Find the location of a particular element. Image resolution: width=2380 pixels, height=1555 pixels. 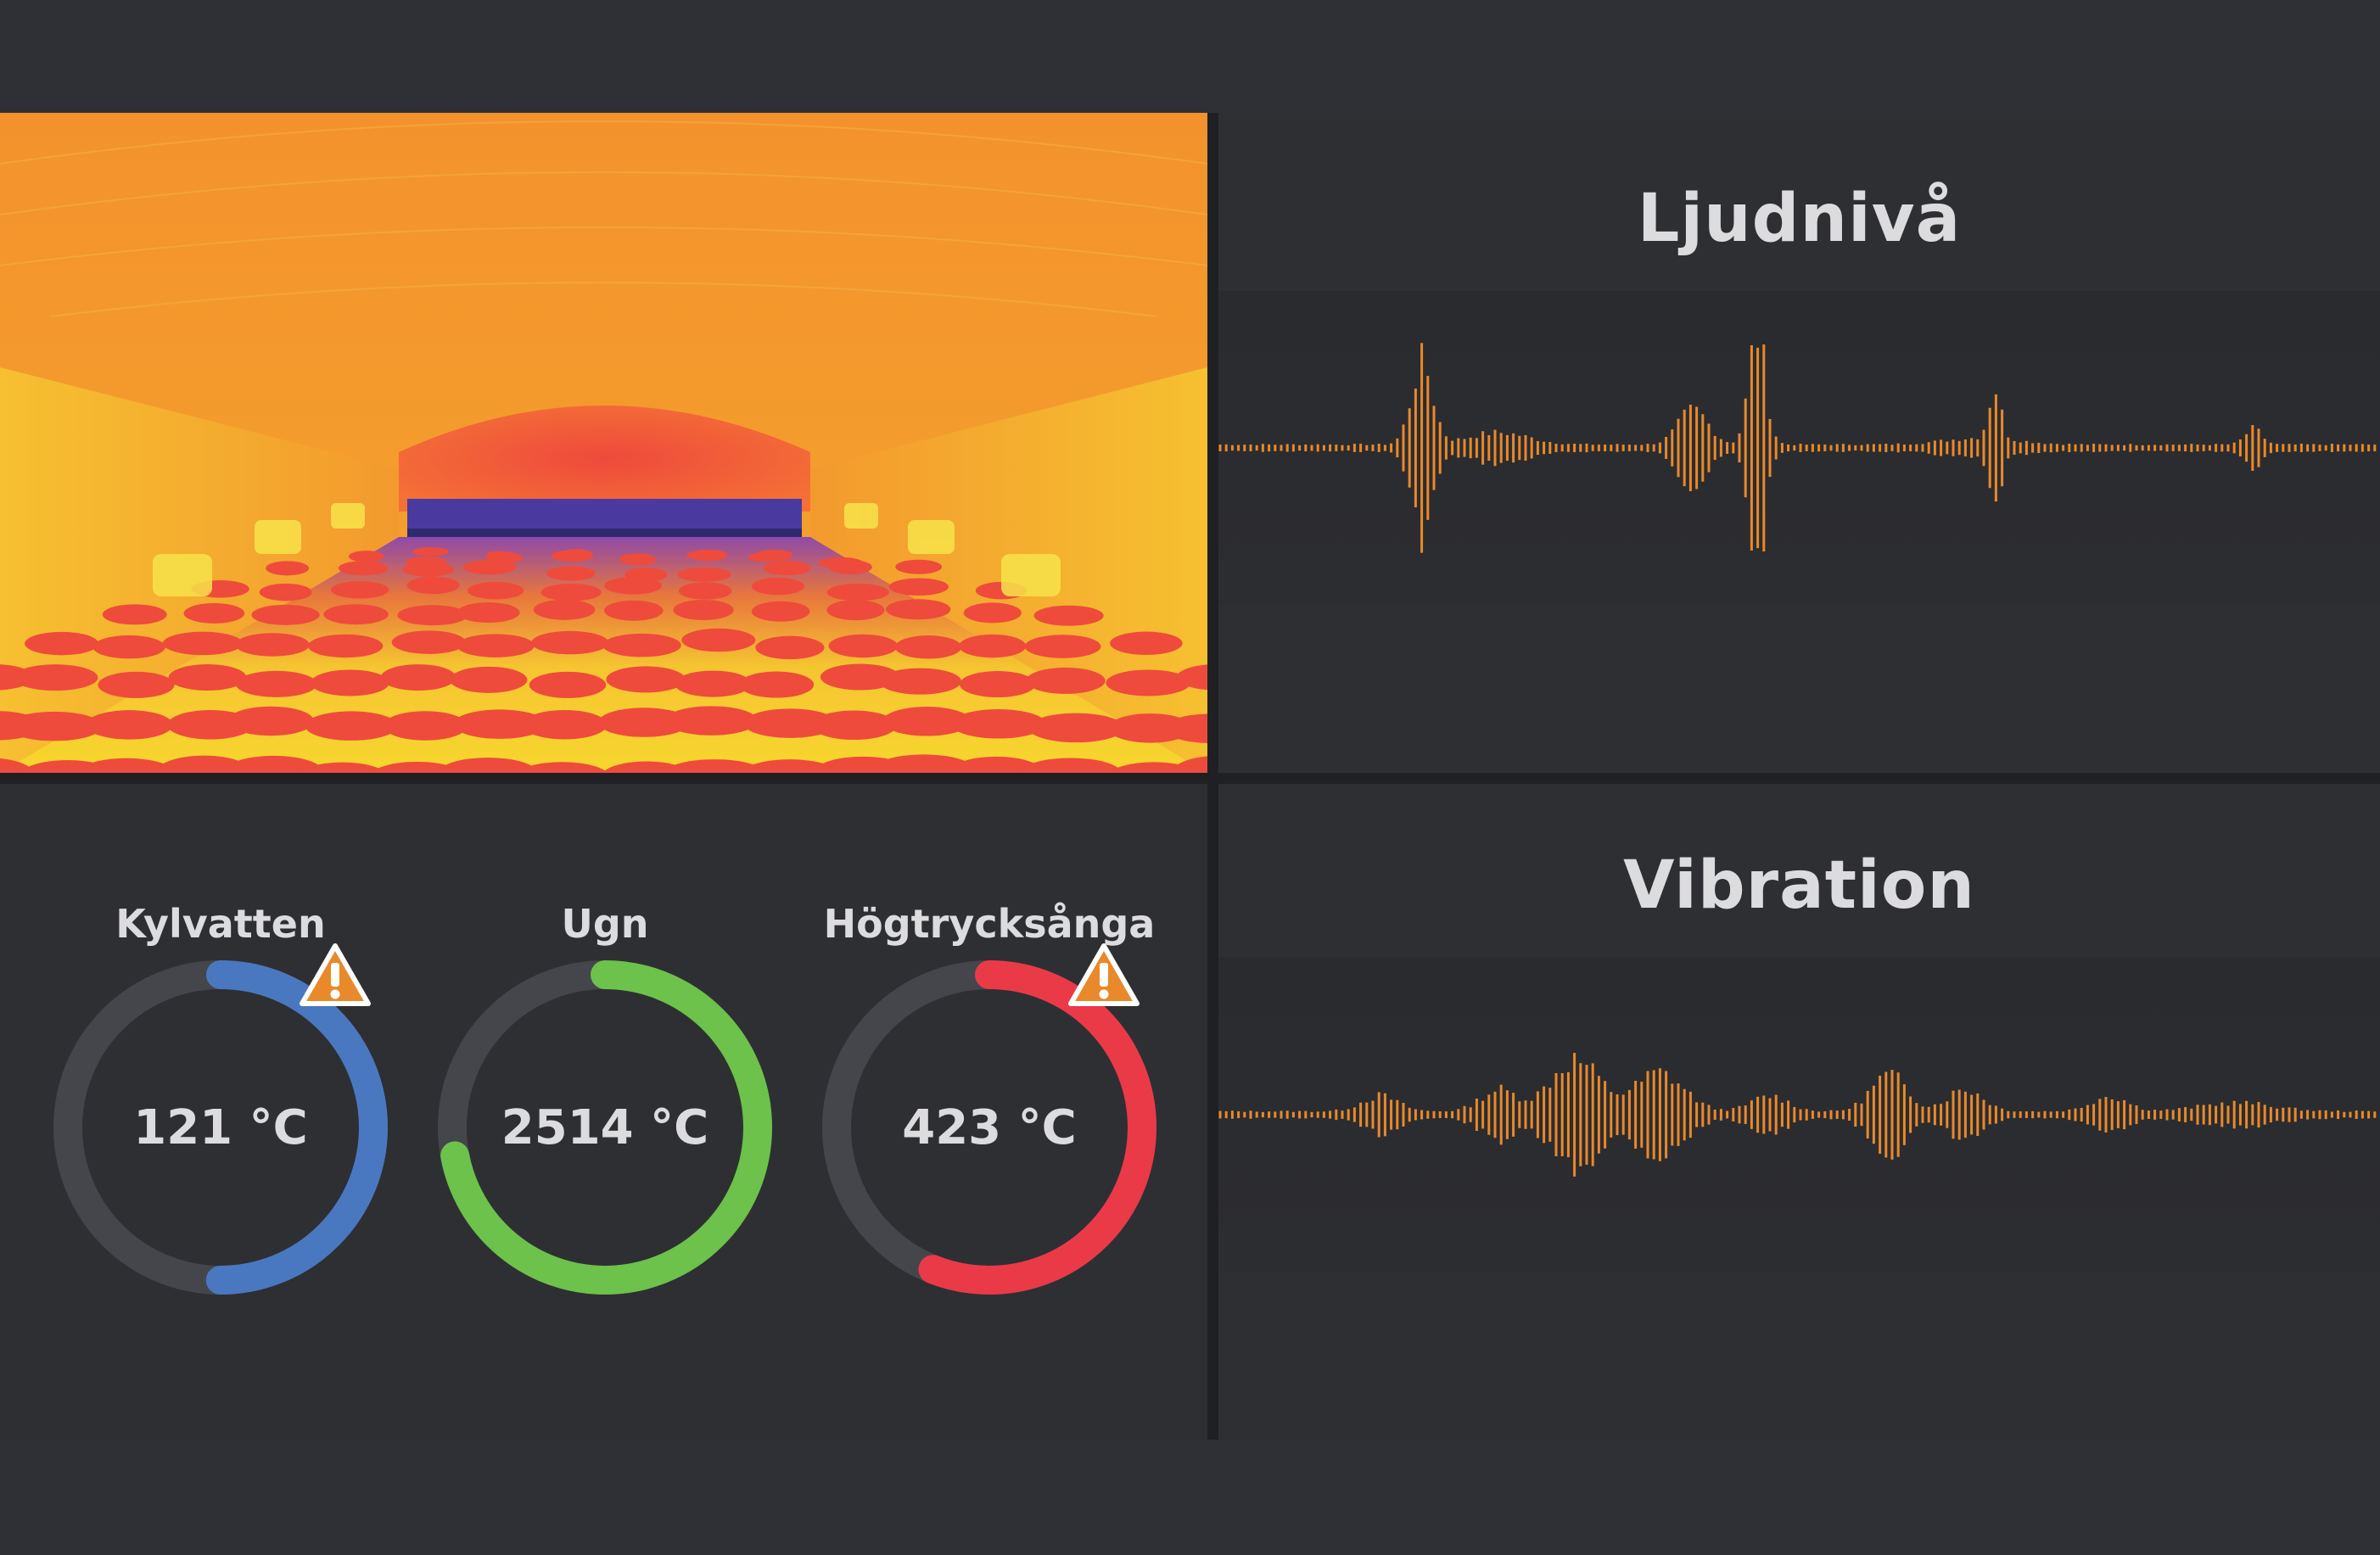

gauge-ring: 121 °C is located at coordinates (220, 1120).